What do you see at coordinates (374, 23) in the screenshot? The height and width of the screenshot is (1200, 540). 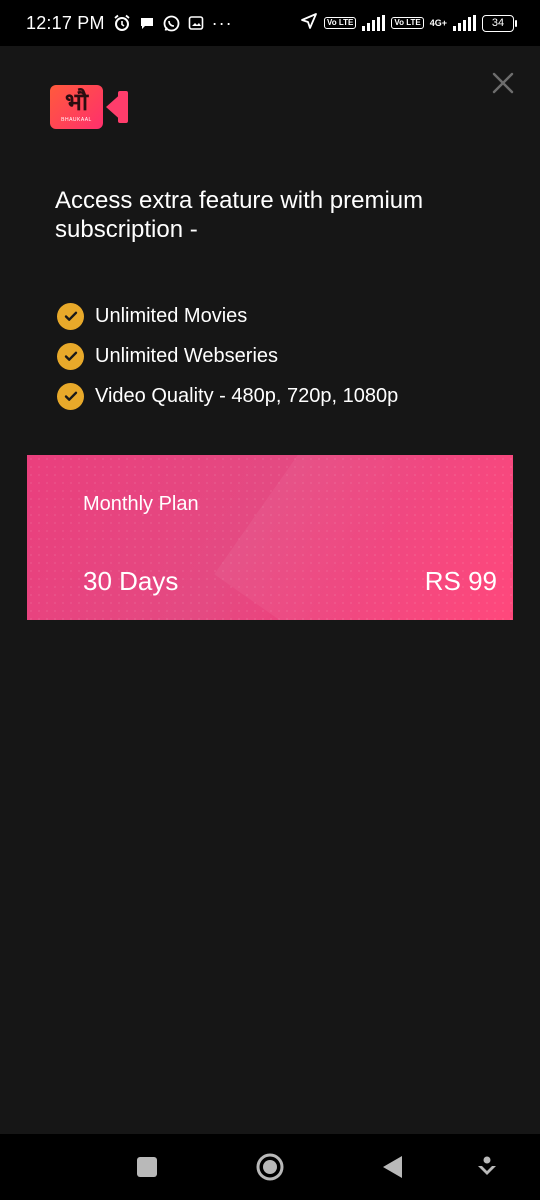 I see `signal-icon` at bounding box center [374, 23].